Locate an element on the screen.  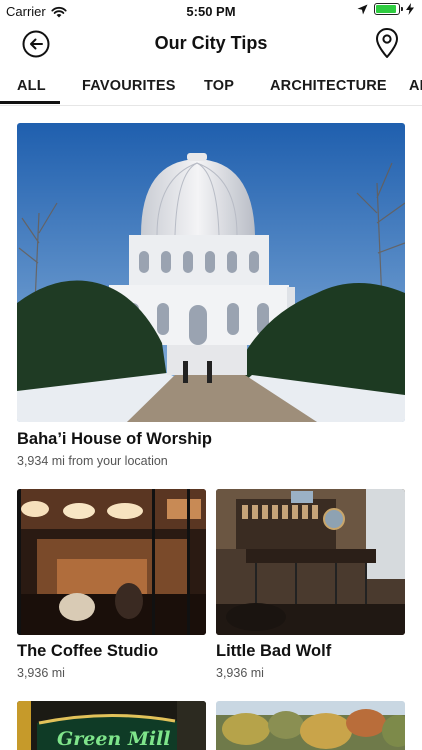
battery-icon is located at coordinates (388, 9).